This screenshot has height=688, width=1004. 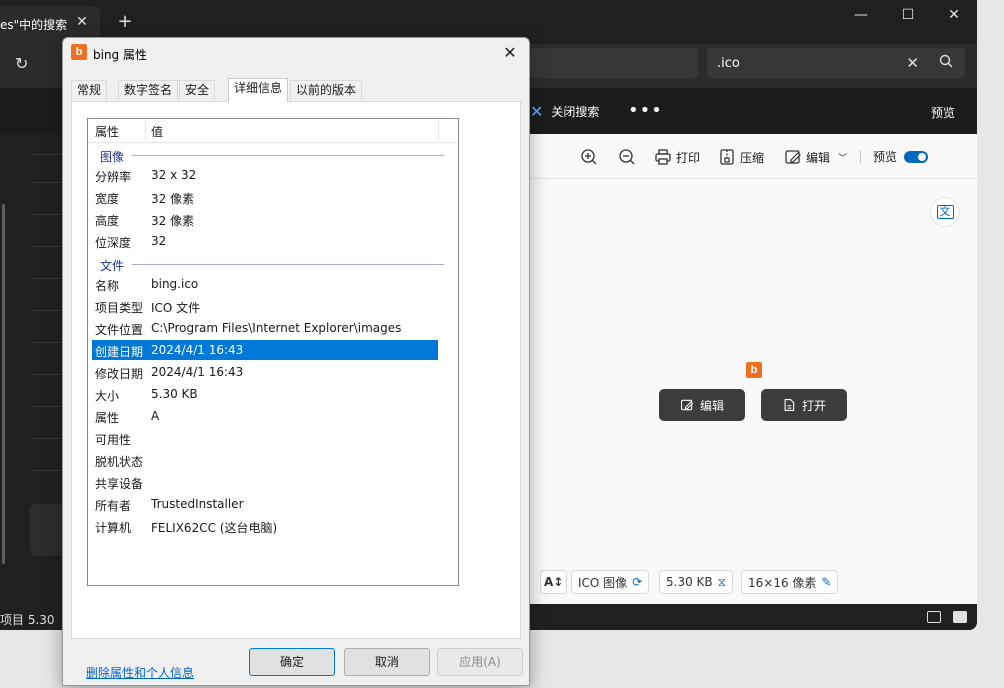 I want to click on tab-previous-versions: 以前的版本, so click(x=326, y=90).